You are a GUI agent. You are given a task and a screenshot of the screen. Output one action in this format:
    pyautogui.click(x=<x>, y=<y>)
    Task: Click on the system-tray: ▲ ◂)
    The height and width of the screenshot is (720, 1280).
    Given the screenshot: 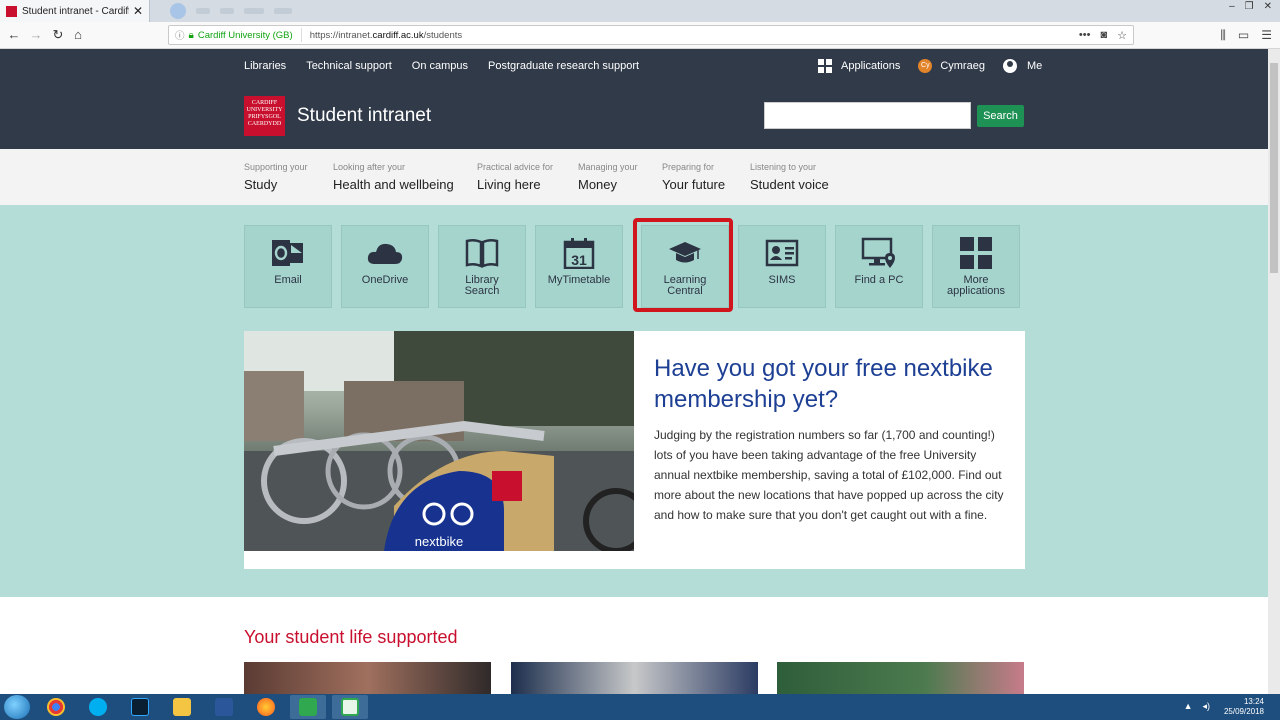 What is the action you would take?
    pyautogui.click(x=1197, y=706)
    